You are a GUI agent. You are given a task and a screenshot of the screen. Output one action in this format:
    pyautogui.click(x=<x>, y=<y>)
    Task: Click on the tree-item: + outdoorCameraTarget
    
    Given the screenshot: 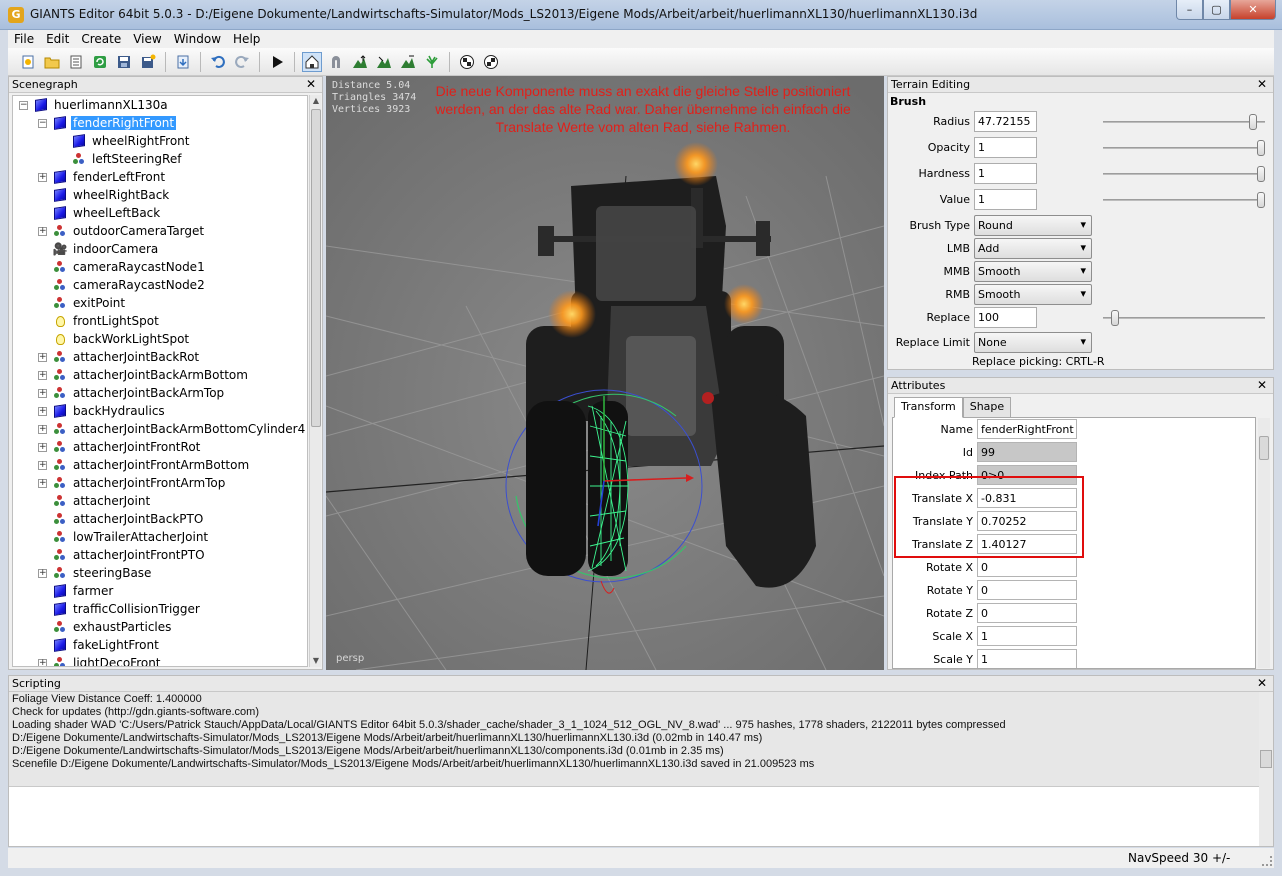 What is the action you would take?
    pyautogui.click(x=160, y=231)
    